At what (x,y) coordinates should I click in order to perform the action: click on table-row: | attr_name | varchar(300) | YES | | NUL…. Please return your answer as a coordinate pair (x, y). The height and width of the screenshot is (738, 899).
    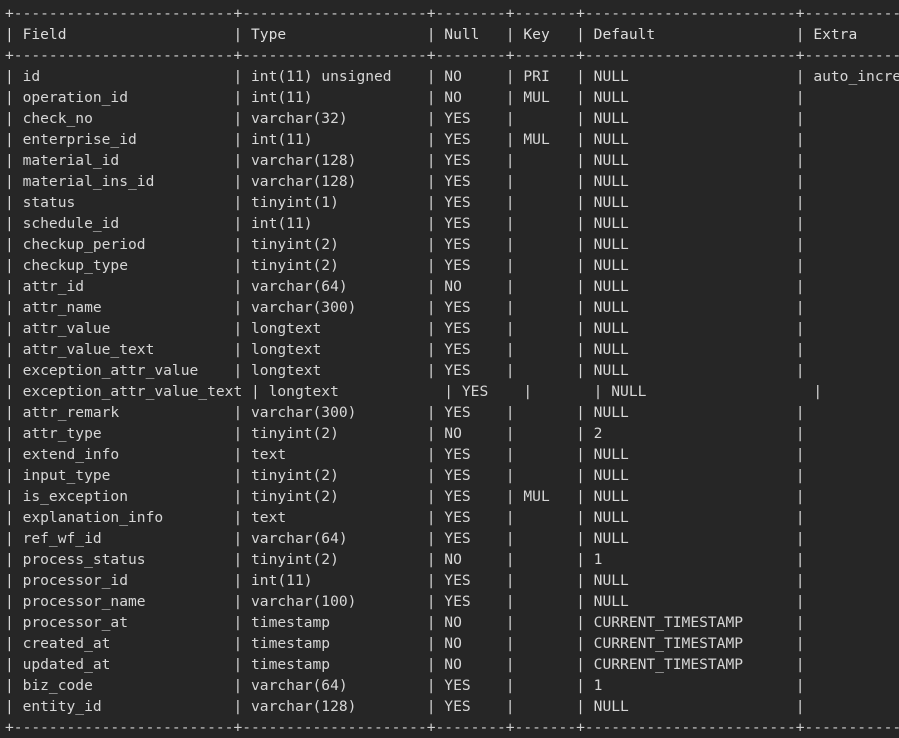
    Looking at the image, I should click on (452, 307).